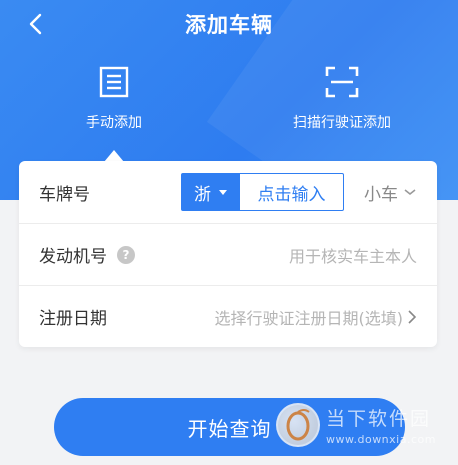 The image size is (458, 465). Describe the element at coordinates (412, 316) in the screenshot. I see `chevron-right-icon` at that location.